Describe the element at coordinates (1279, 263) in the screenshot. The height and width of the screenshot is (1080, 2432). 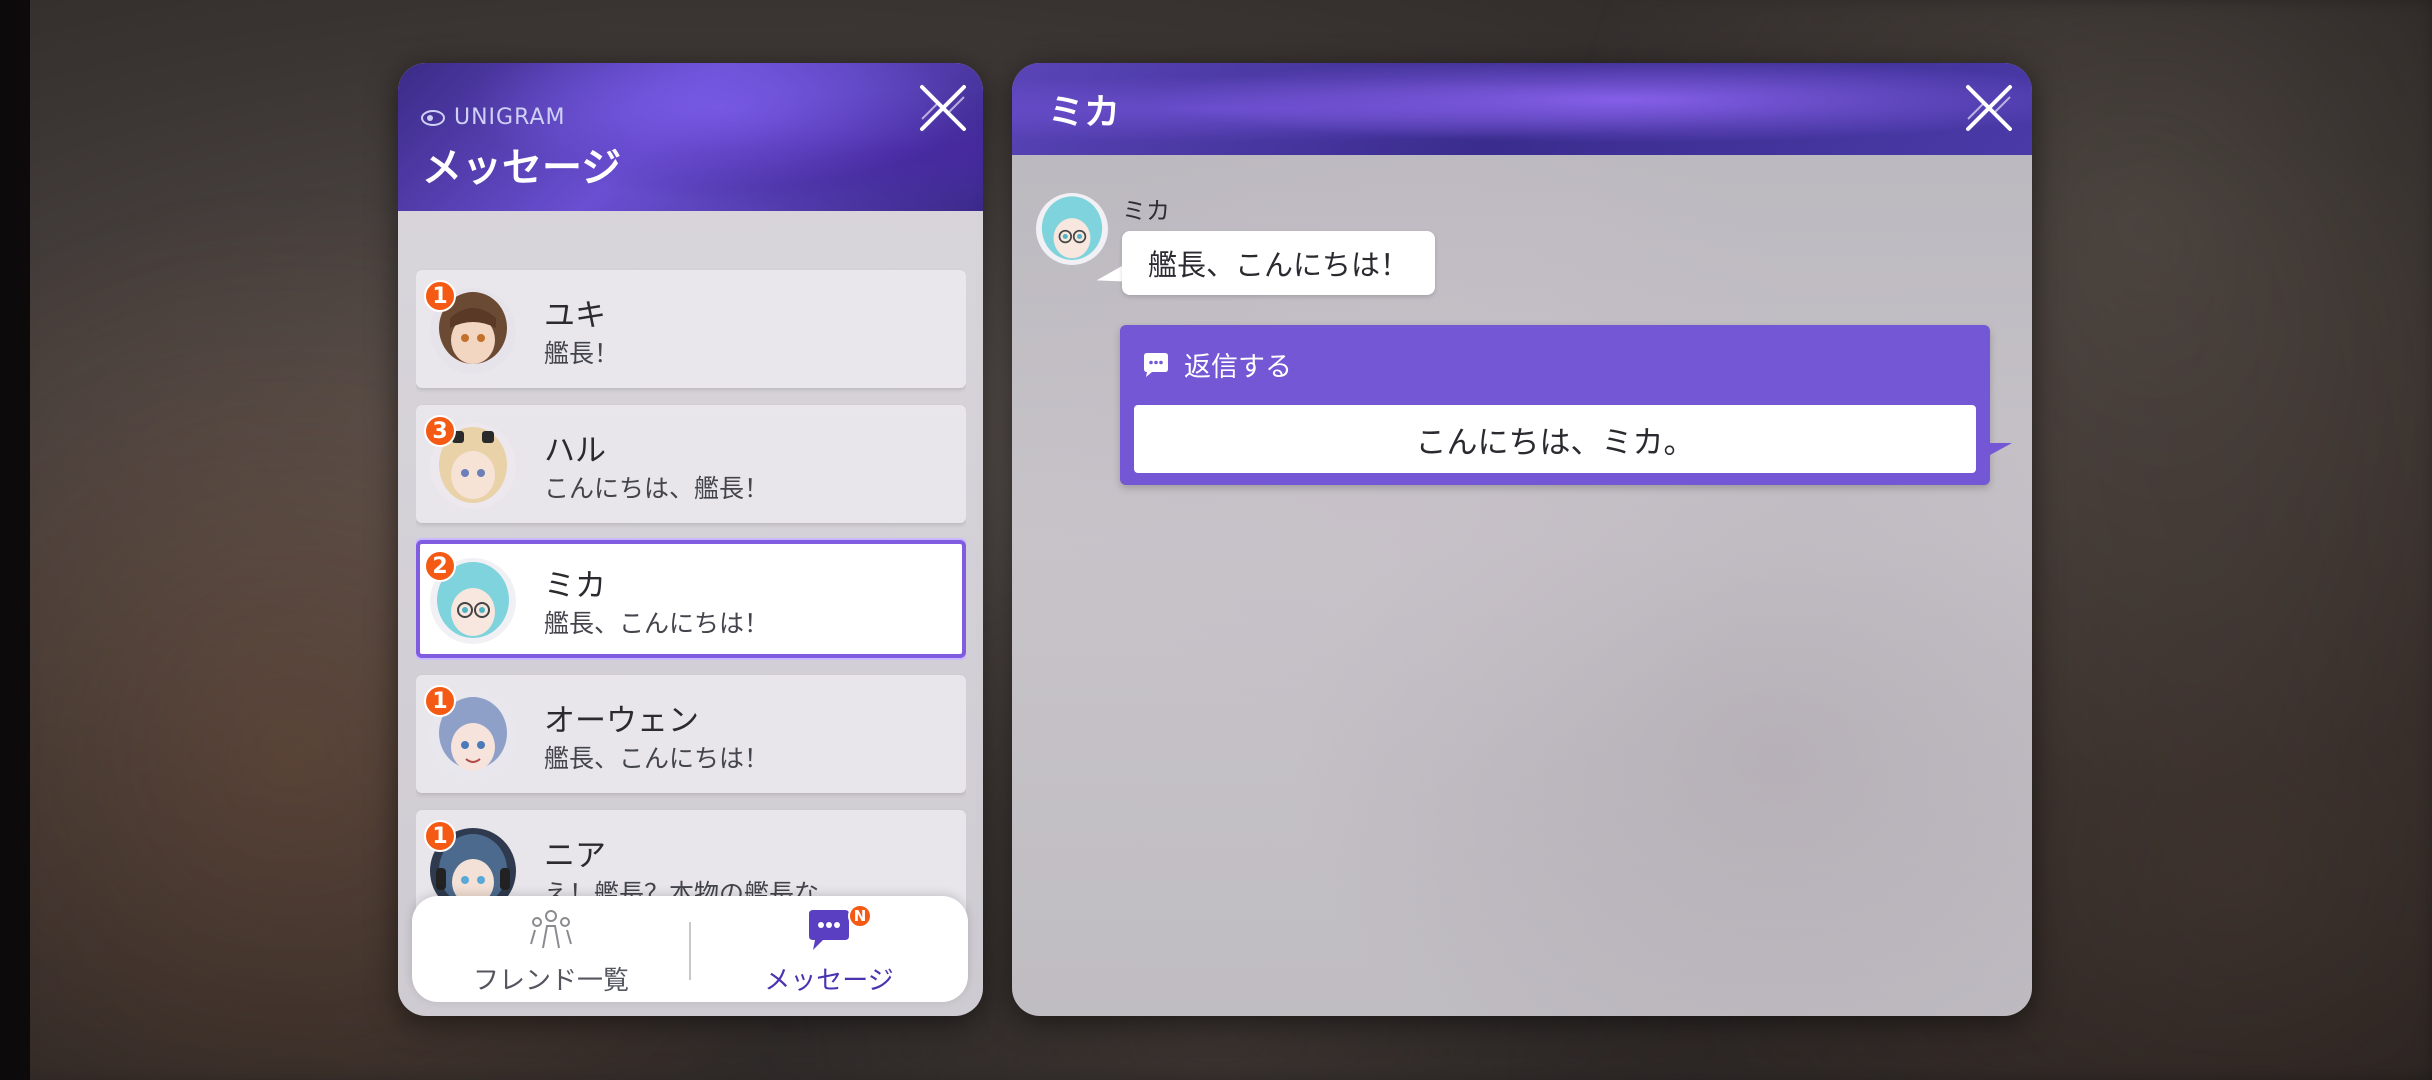
I see `incoming-message-bubble: 艦長、こんにちは！` at that location.